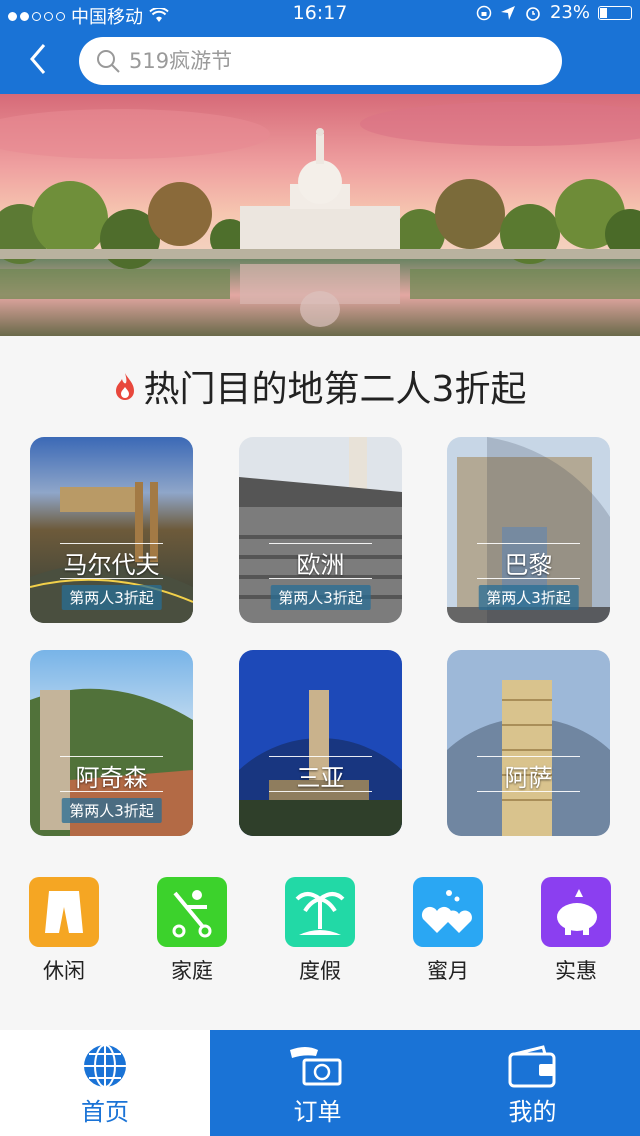 The width and height of the screenshot is (640, 1136). What do you see at coordinates (320, 971) in the screenshot?
I see `category-label: 度假` at bounding box center [320, 971].